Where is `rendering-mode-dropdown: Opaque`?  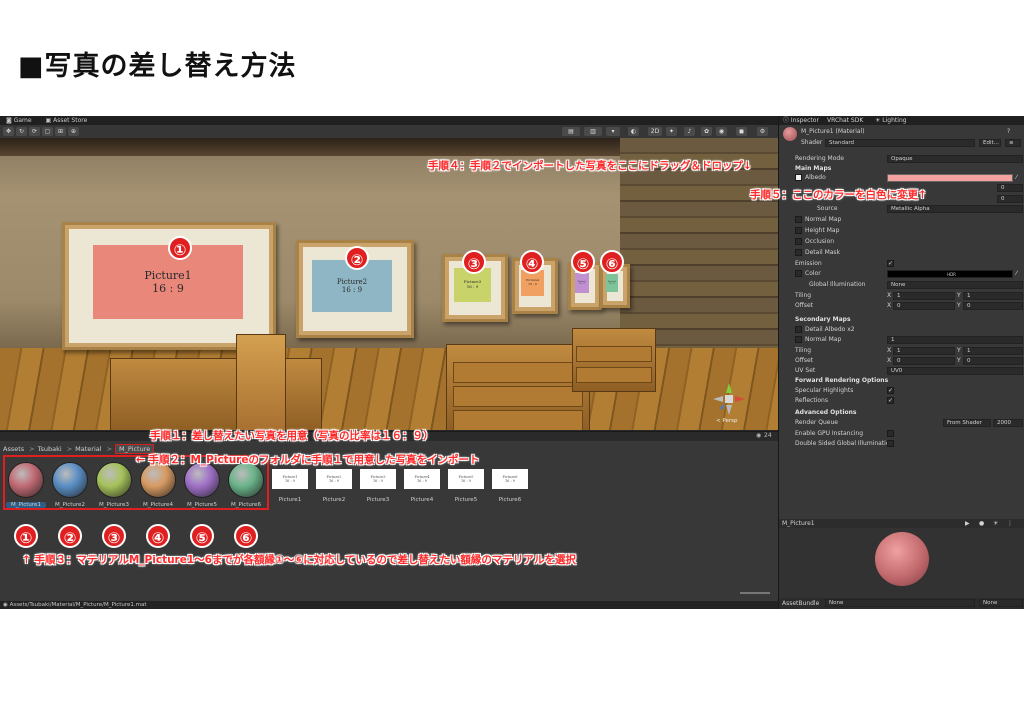 rendering-mode-dropdown: Opaque is located at coordinates (955, 159).